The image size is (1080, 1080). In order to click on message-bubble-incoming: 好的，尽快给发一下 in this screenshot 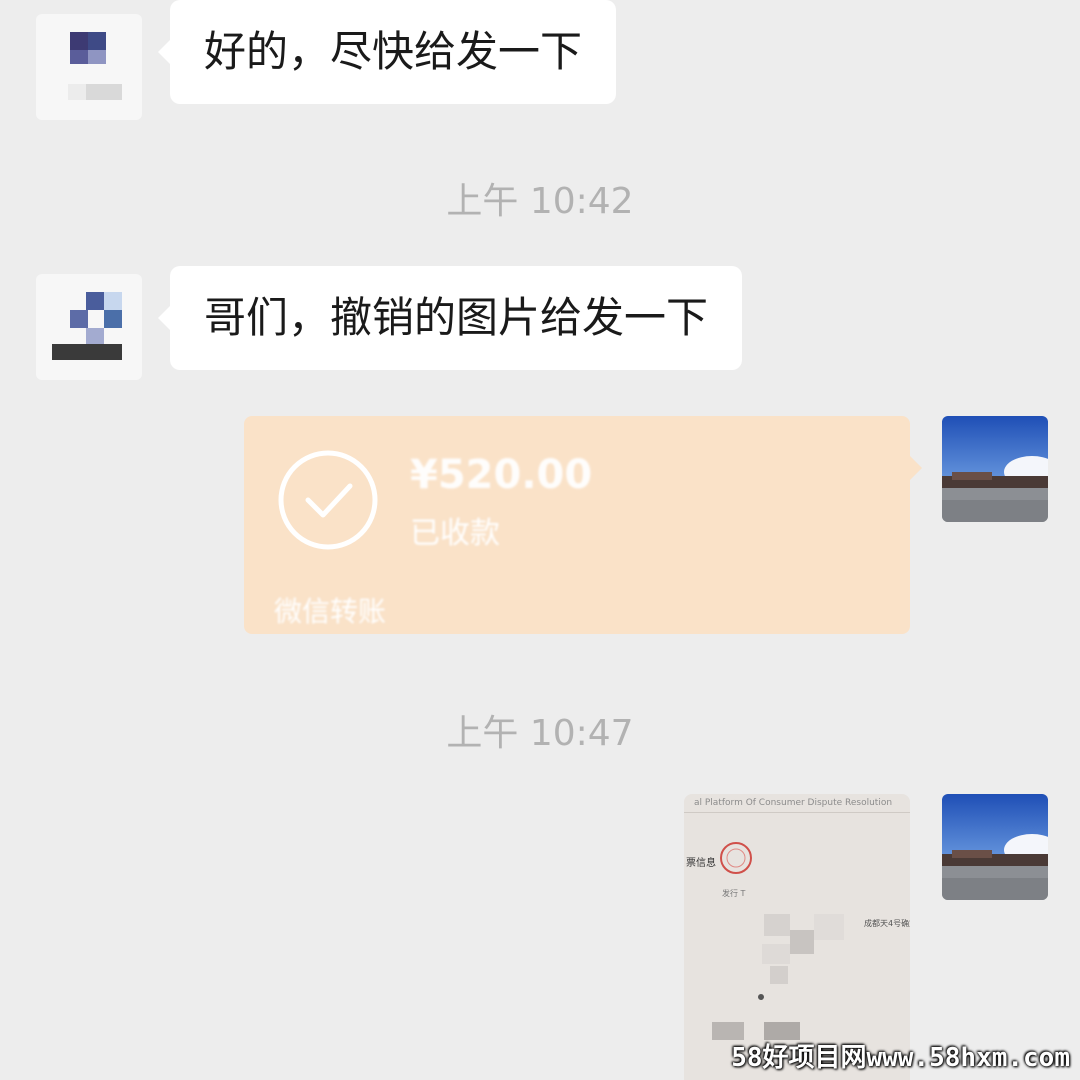, I will do `click(387, 52)`.